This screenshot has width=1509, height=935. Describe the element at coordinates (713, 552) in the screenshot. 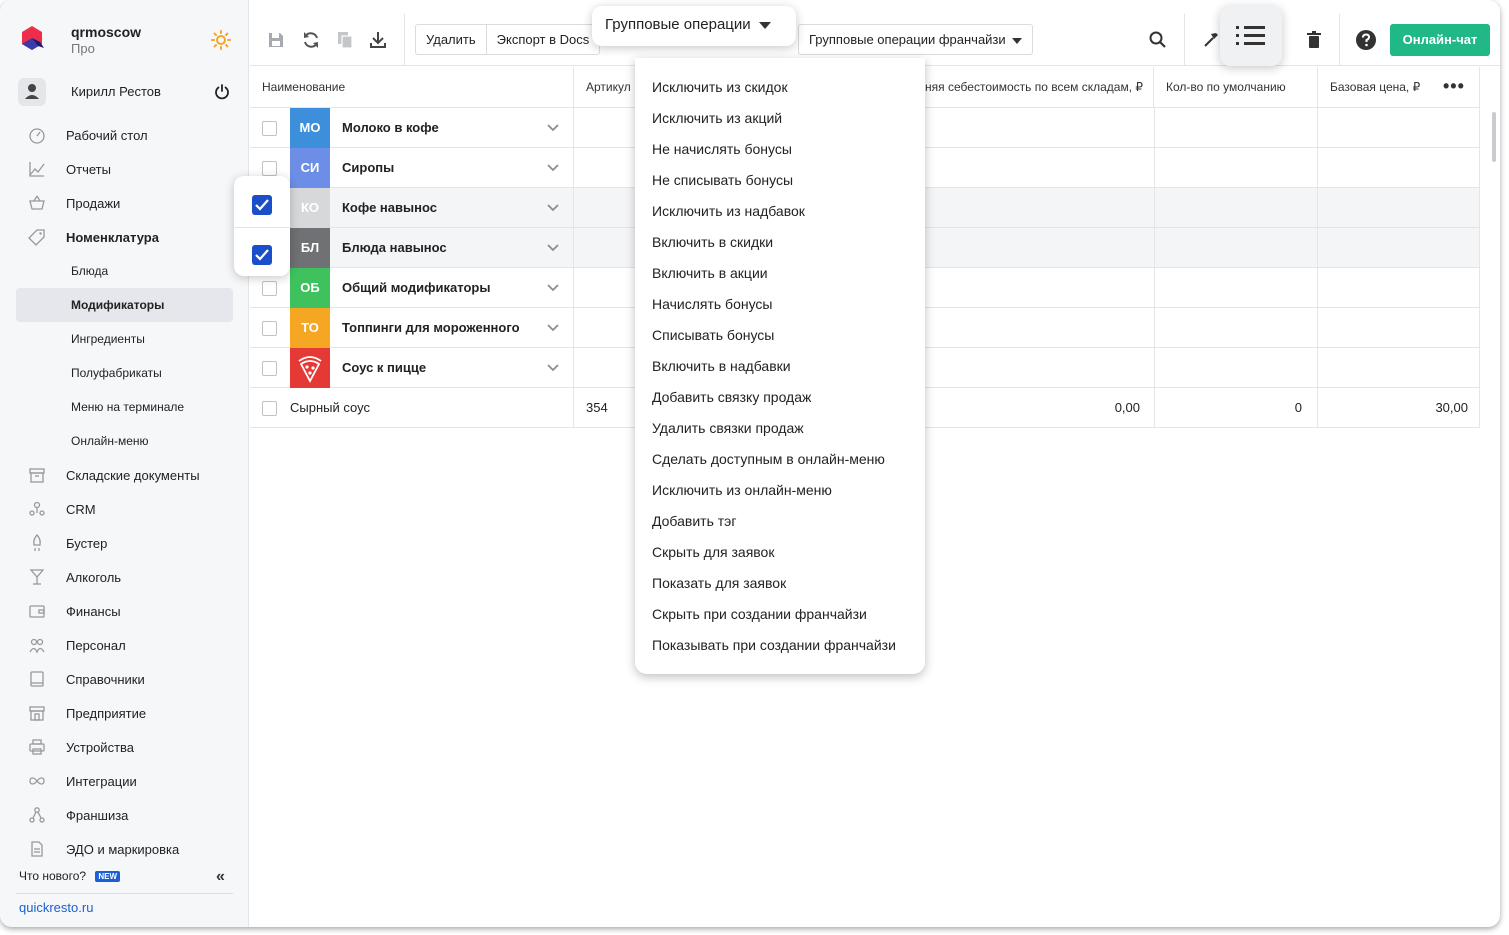

I see `menu-item: Скрыть для заявок` at that location.